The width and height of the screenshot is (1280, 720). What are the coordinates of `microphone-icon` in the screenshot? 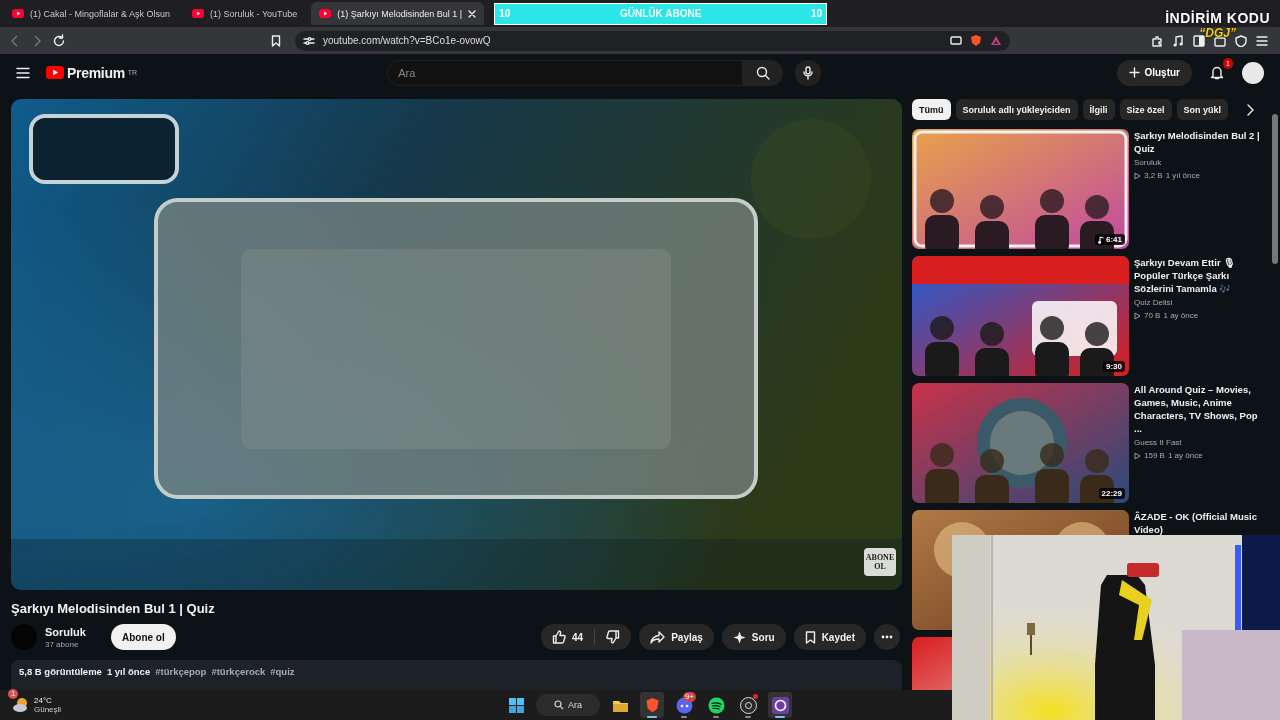 It's located at (808, 72).